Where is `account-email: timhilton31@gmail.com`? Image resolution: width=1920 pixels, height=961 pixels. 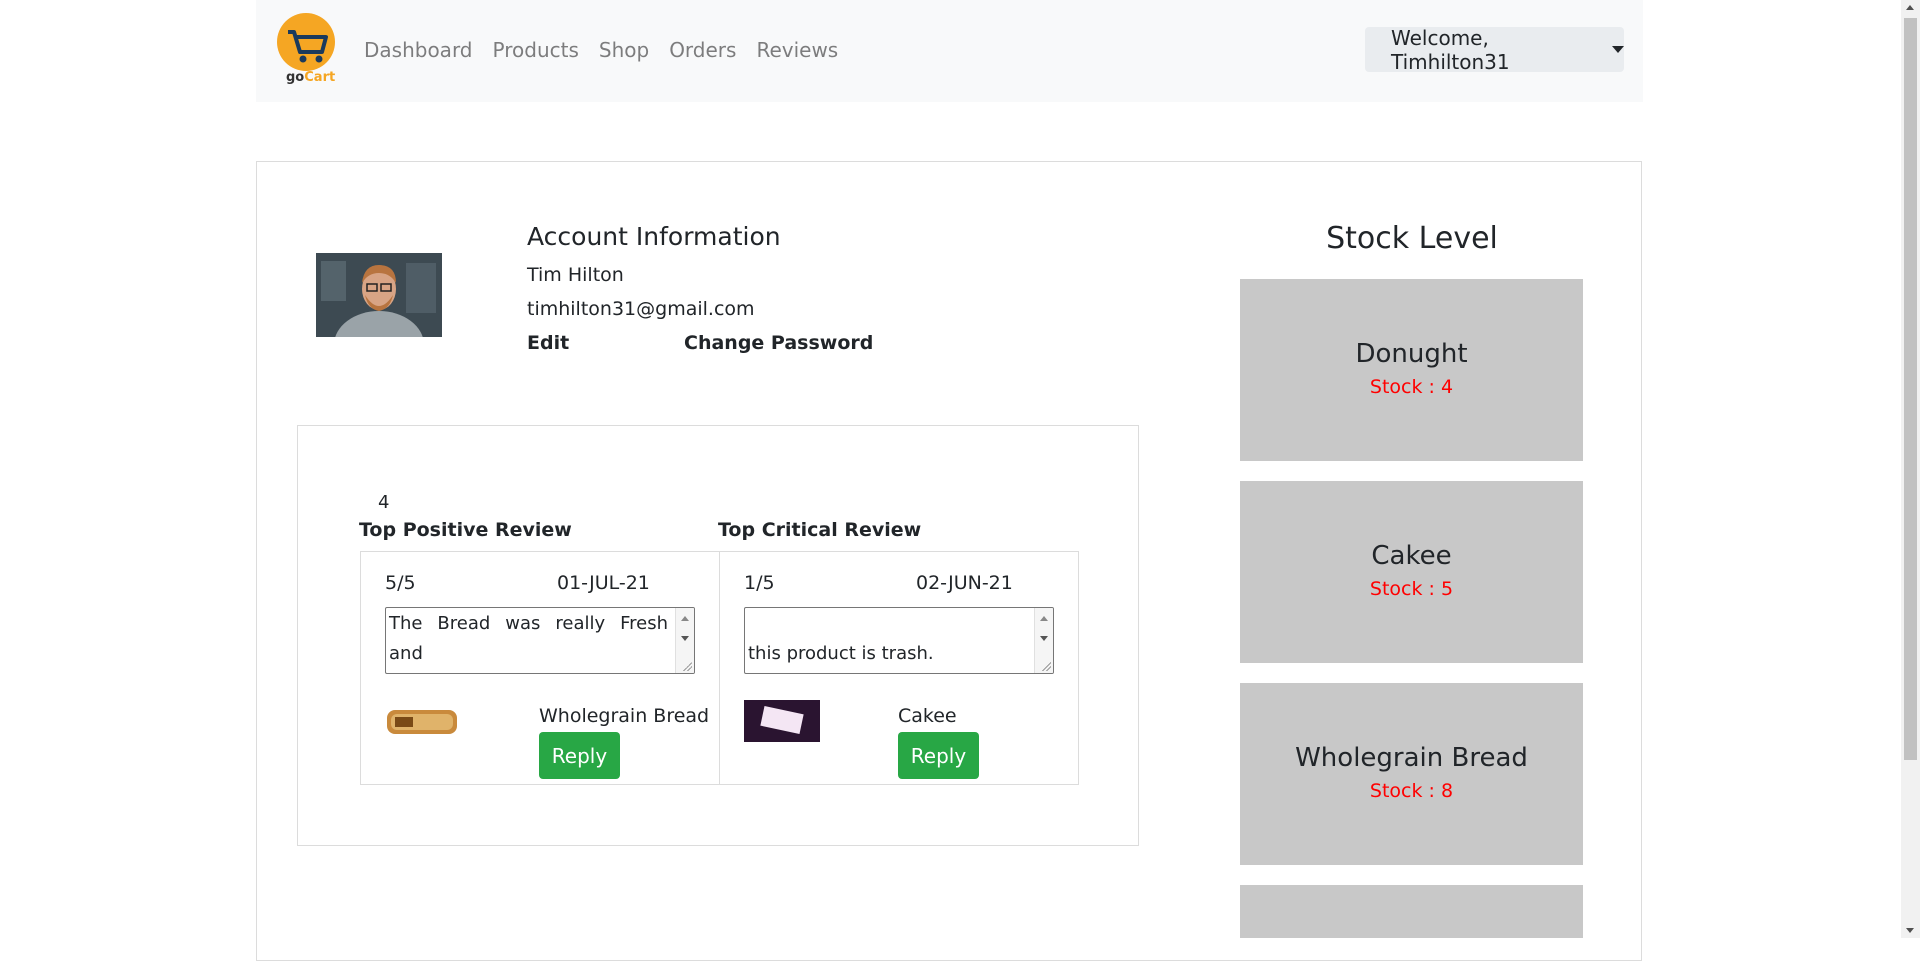 account-email: timhilton31@gmail.com is located at coordinates (641, 309).